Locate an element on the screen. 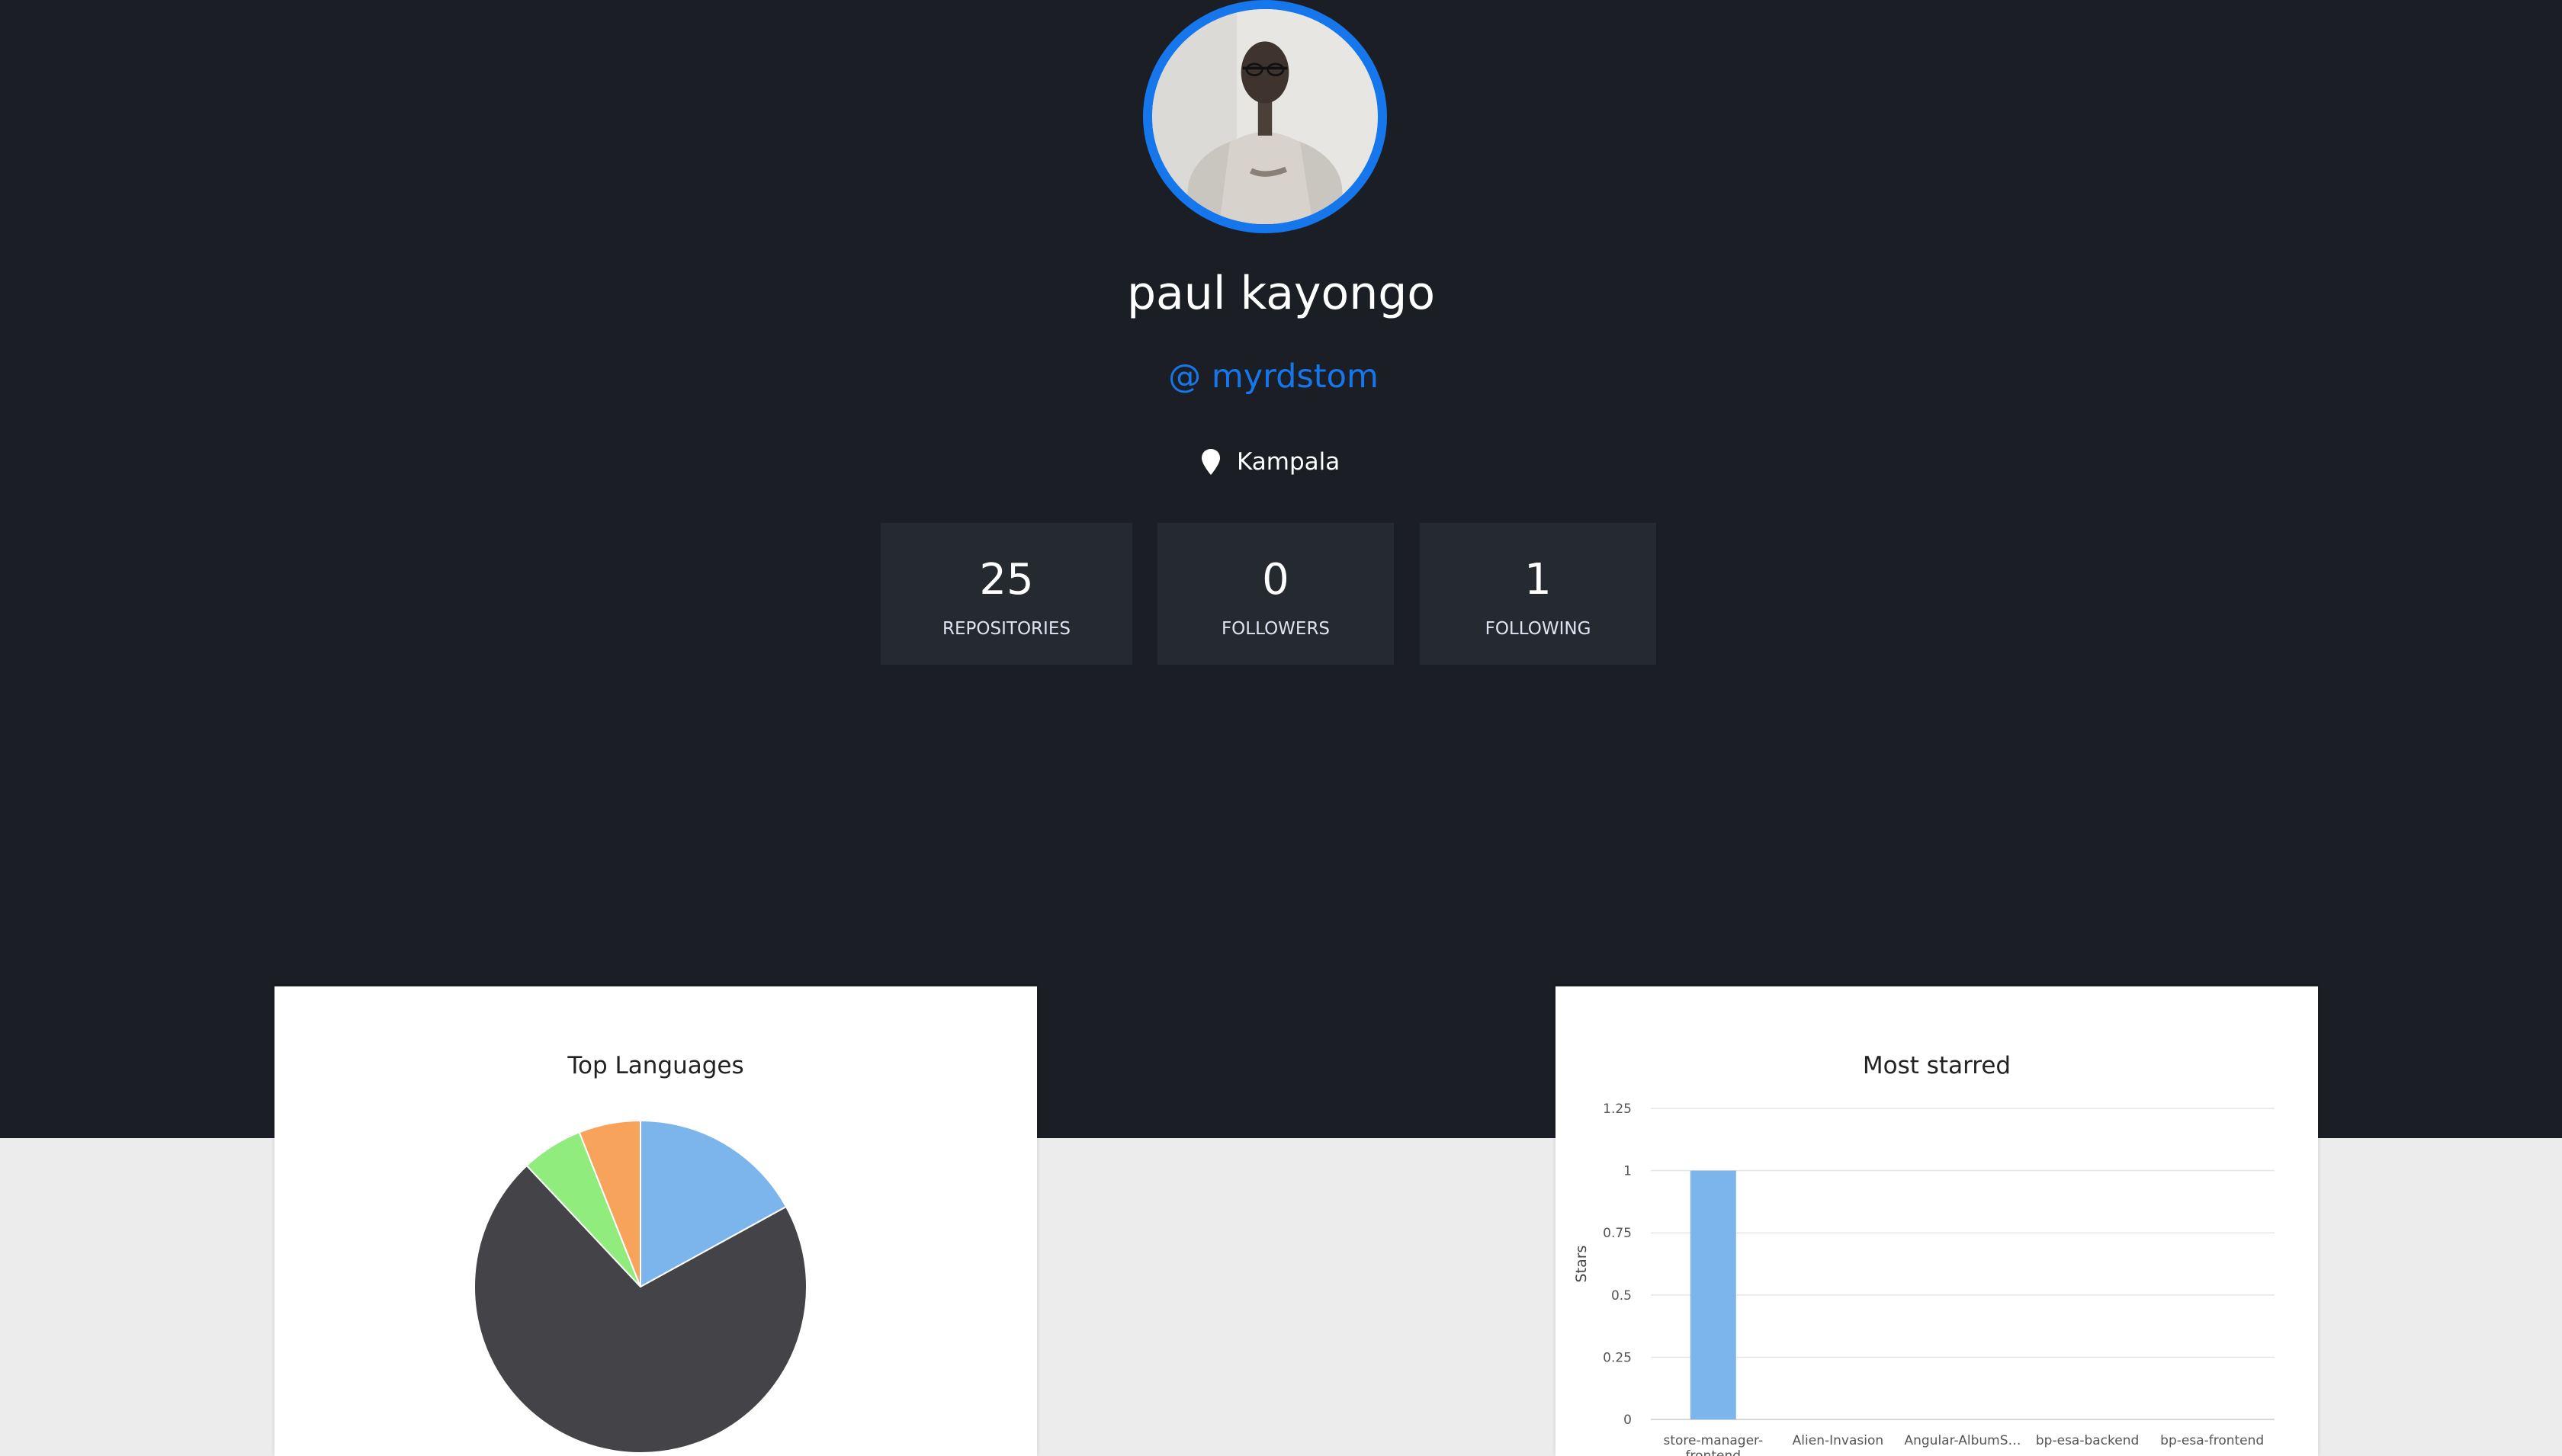 Image resolution: width=2562 pixels, height=1456 pixels. top-languages-card: Top Languages is located at coordinates (655, 1221).